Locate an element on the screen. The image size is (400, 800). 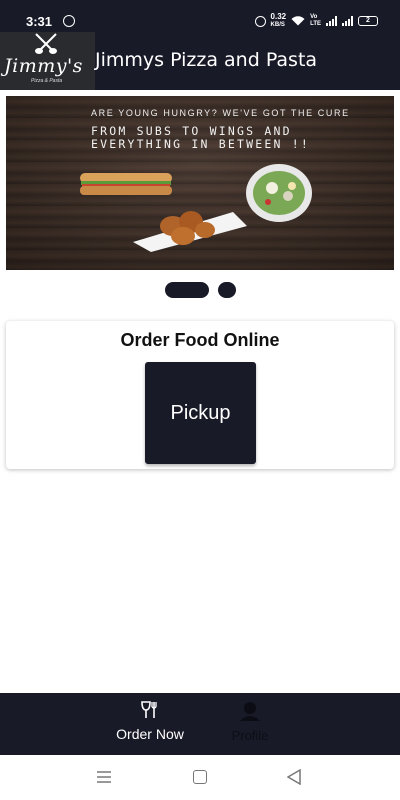
user-icon is located at coordinates (250, 711).